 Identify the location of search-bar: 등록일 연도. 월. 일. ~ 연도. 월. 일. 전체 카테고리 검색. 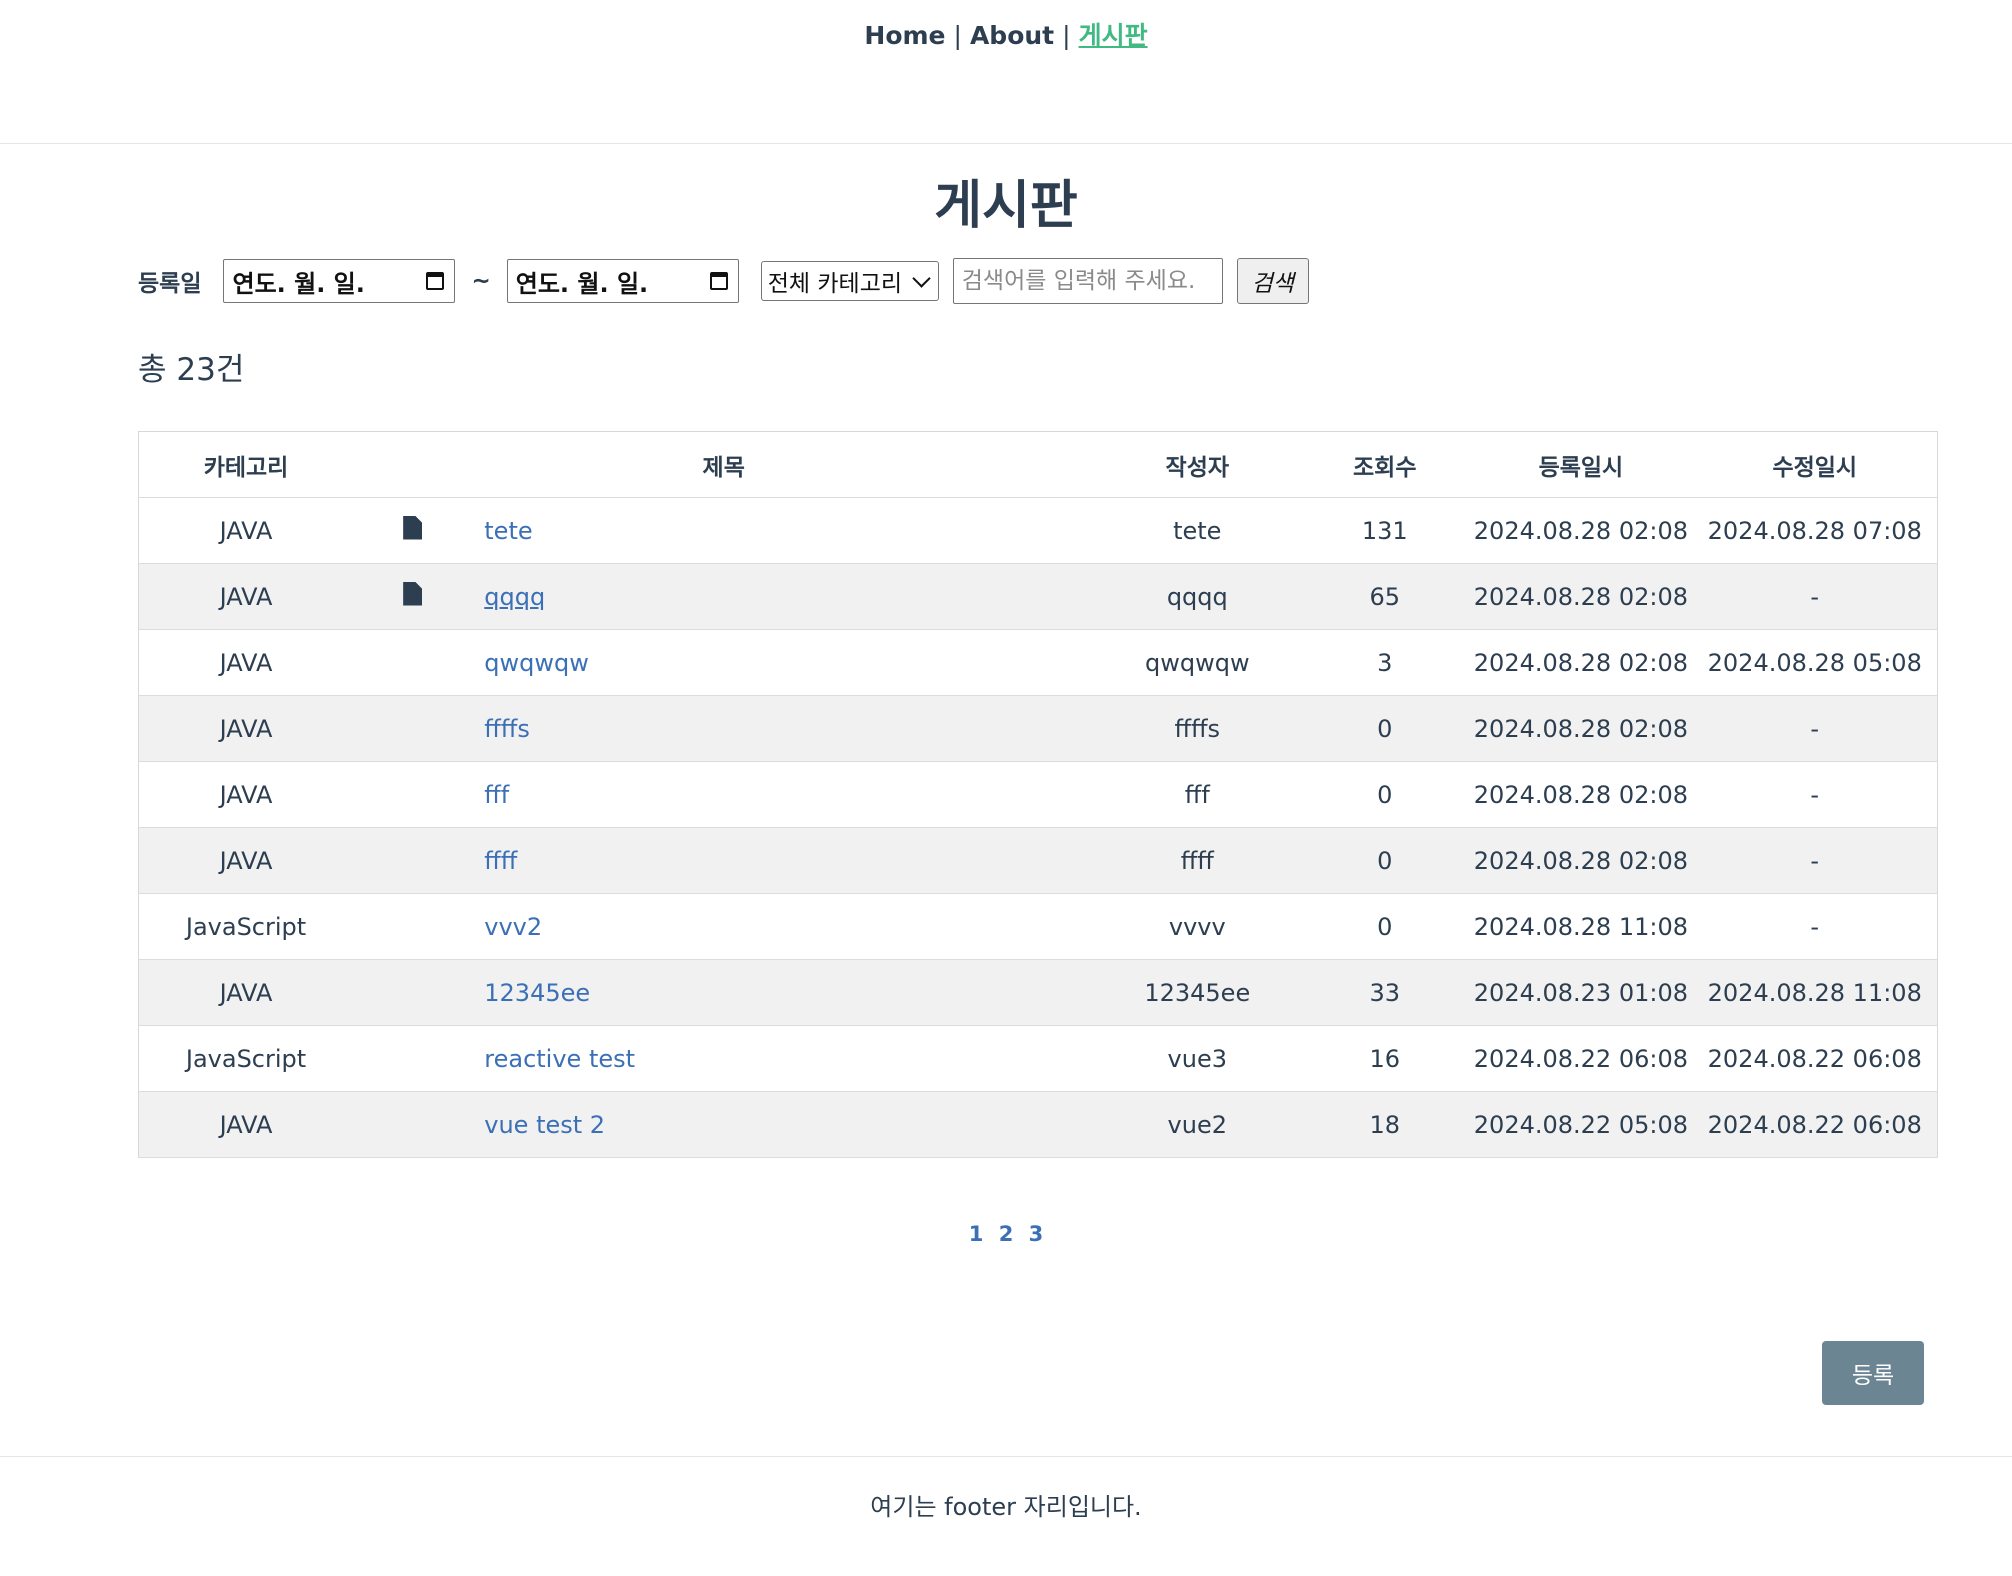
(723, 281).